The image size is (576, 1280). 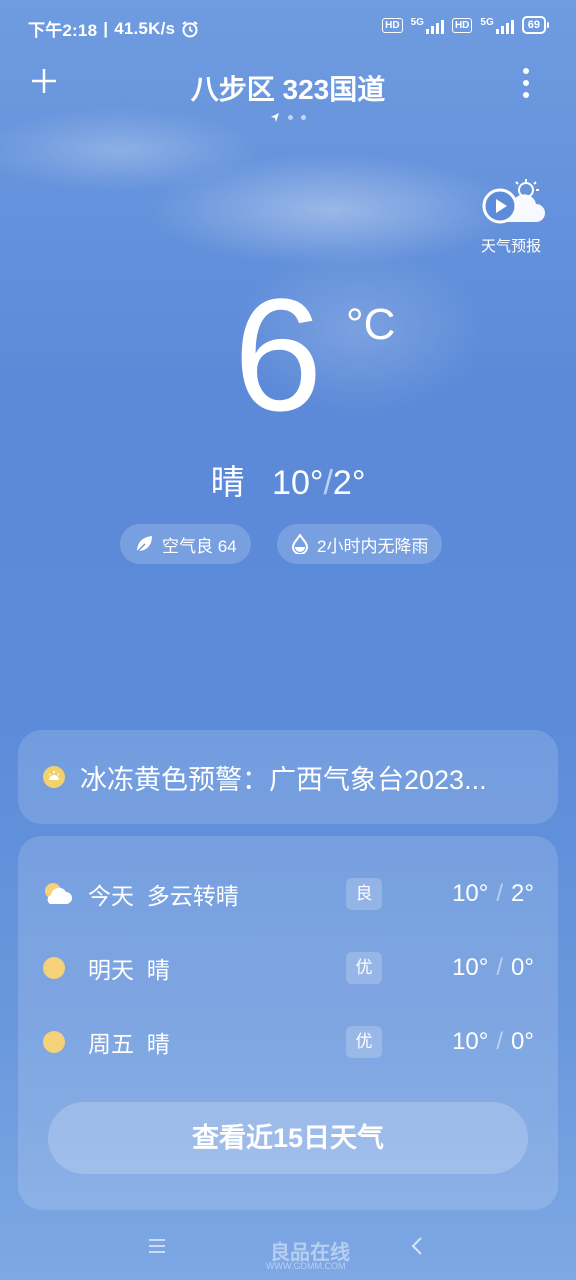 What do you see at coordinates (129, 1044) in the screenshot?
I see `daily-day: 周五 晴` at bounding box center [129, 1044].